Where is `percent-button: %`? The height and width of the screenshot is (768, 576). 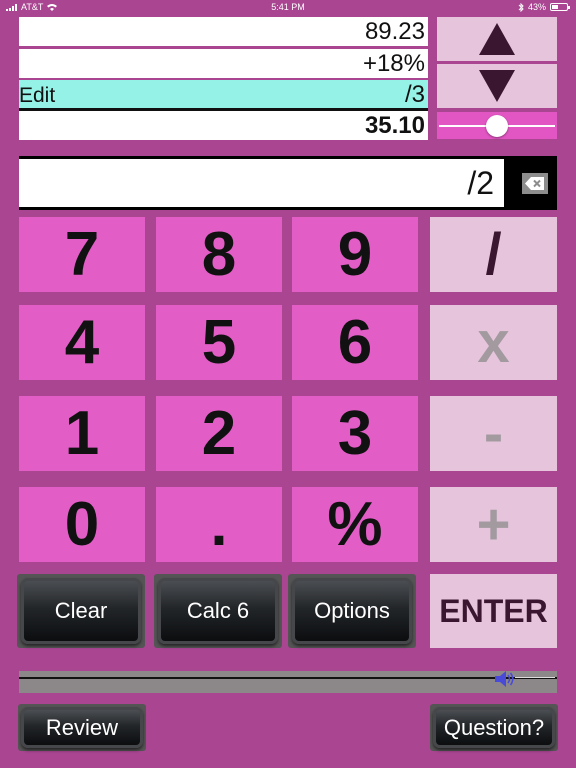
percent-button: % is located at coordinates (355, 524).